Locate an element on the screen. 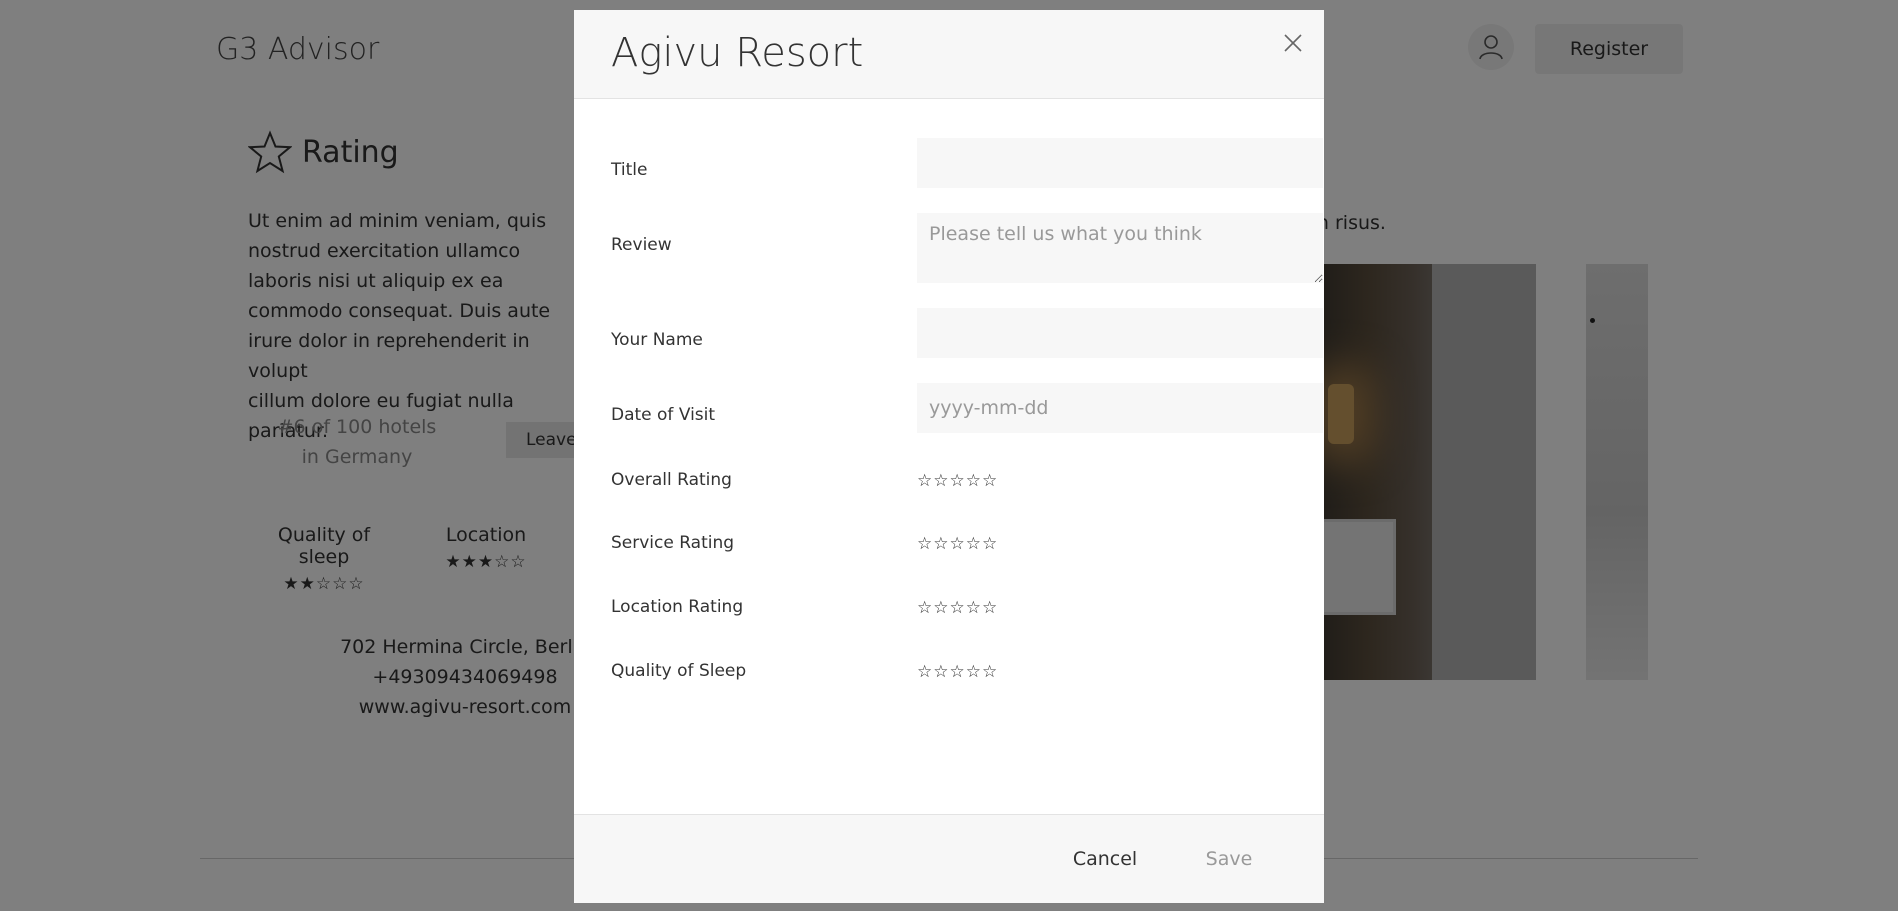 This screenshot has width=1898, height=911. title-input is located at coordinates (1120, 163).